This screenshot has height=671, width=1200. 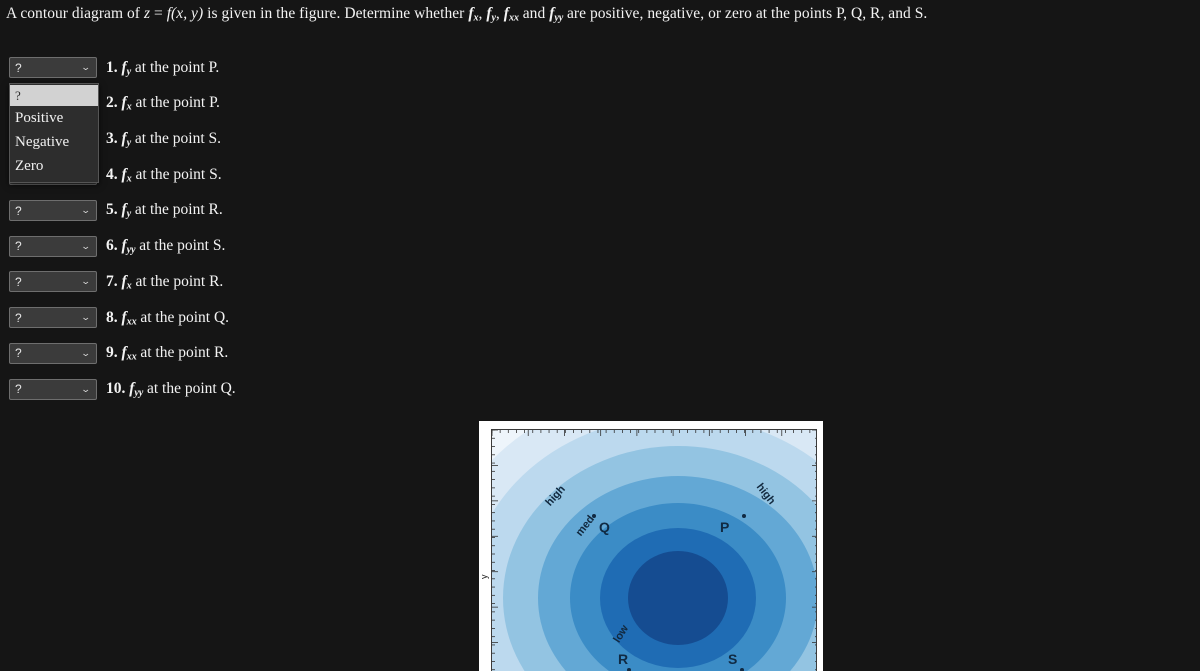 I want to click on answer-select-10: ? ⌄, so click(x=53, y=389).